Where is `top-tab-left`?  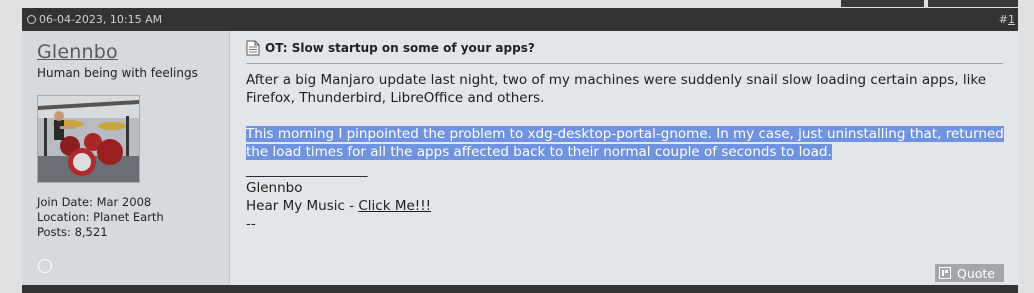 top-tab-left is located at coordinates (882, 3).